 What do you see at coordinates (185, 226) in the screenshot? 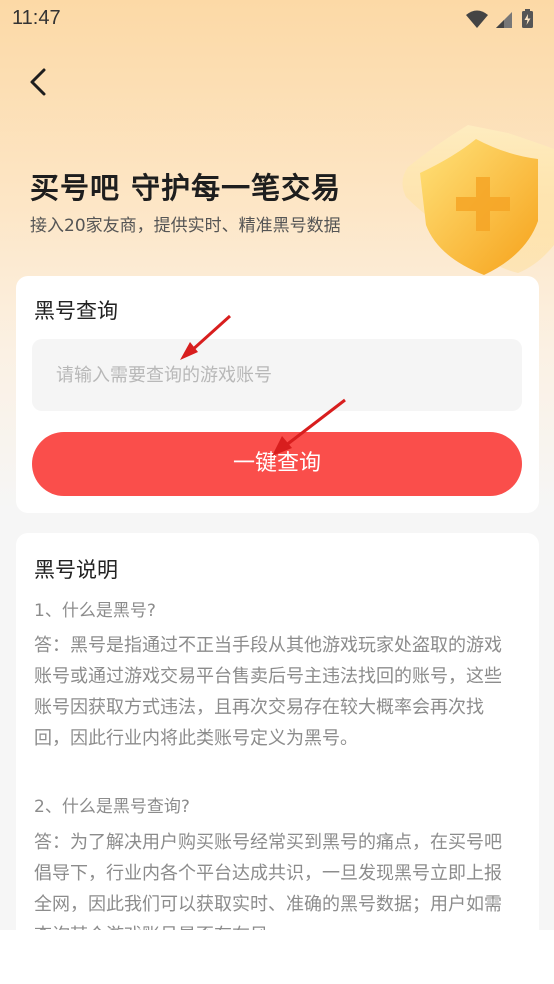
I see `hero-subtitle: 接入20家友商，提供实时、精准黑号数据` at bounding box center [185, 226].